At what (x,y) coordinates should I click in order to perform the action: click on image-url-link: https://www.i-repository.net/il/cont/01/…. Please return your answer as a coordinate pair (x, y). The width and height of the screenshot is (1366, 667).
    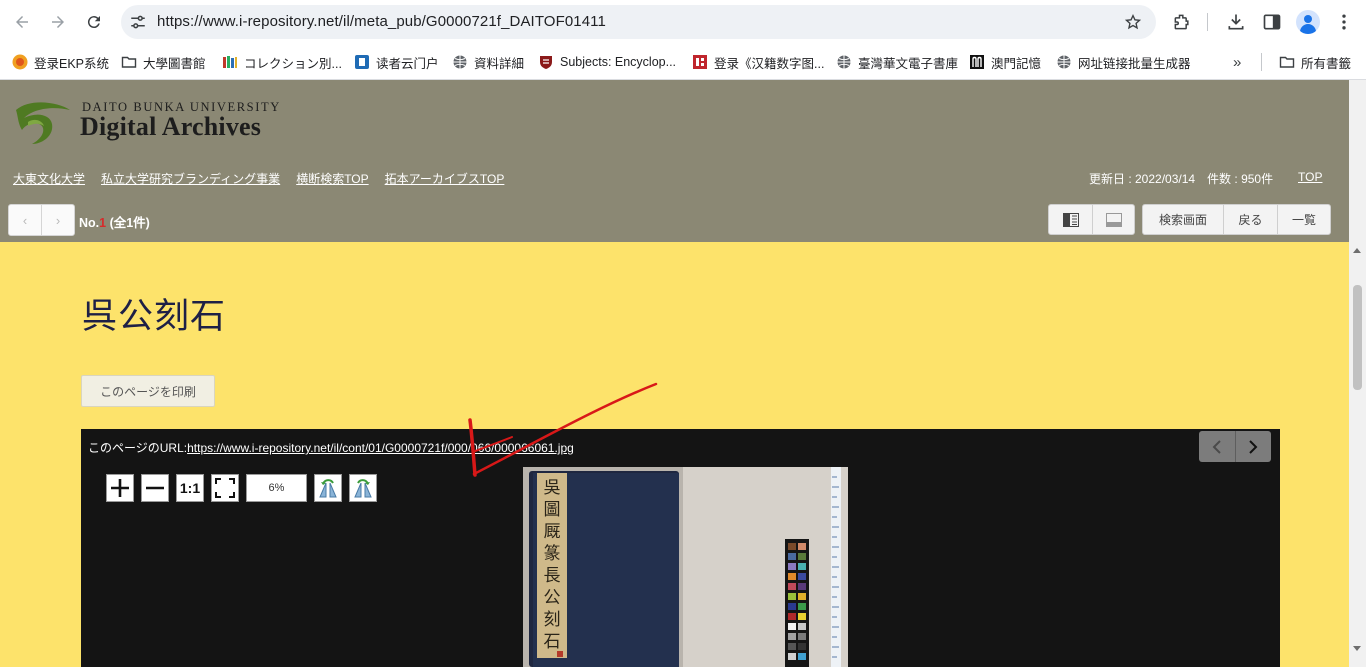
    Looking at the image, I should click on (380, 448).